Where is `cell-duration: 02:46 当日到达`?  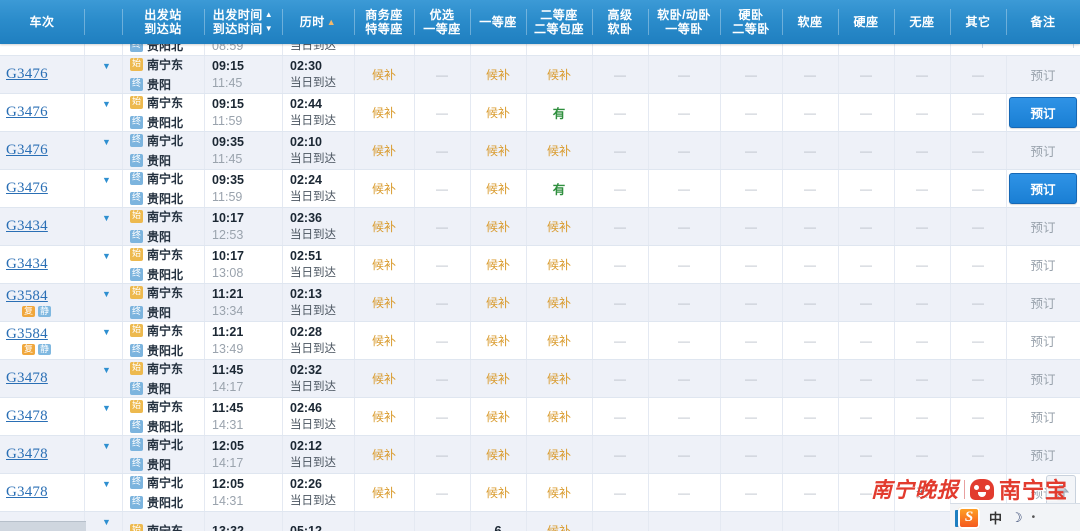
cell-duration: 02:46 当日到达 is located at coordinates (318, 416).